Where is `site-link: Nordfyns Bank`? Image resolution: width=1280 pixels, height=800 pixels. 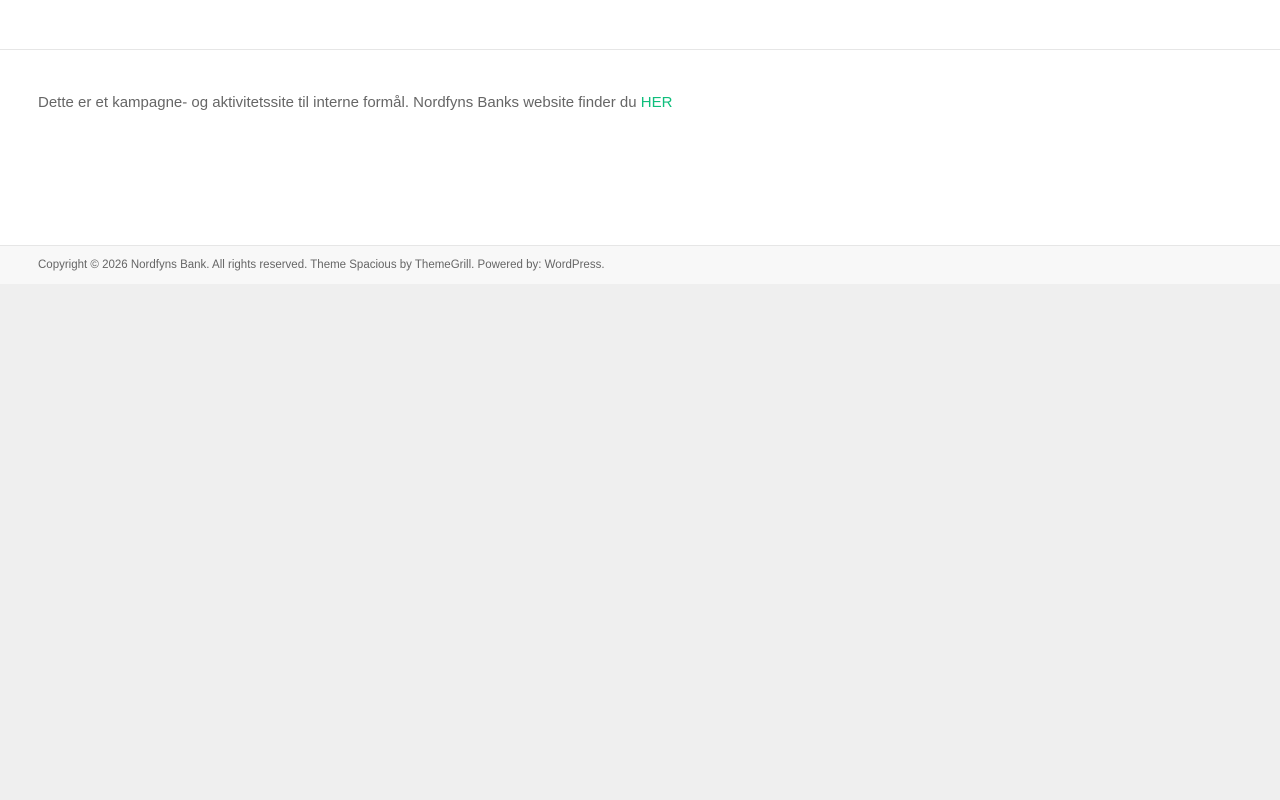
site-link: Nordfyns Bank is located at coordinates (168, 265).